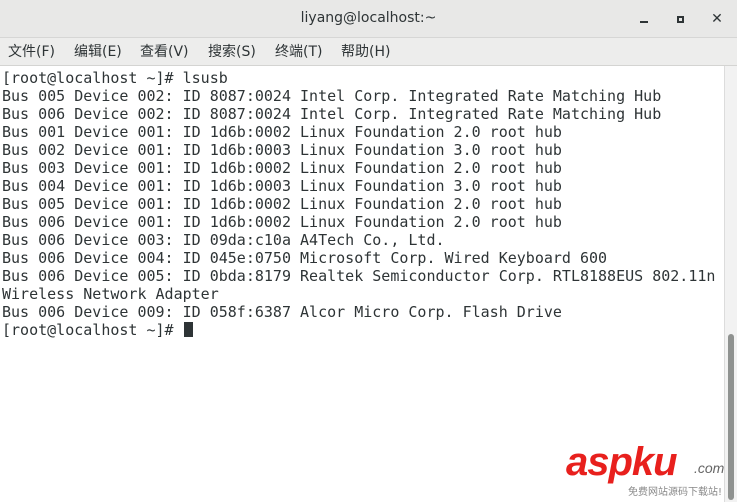 Image resolution: width=737 pixels, height=502 pixels. I want to click on terminal-line: Wireless Network Adapter, so click(110, 294).